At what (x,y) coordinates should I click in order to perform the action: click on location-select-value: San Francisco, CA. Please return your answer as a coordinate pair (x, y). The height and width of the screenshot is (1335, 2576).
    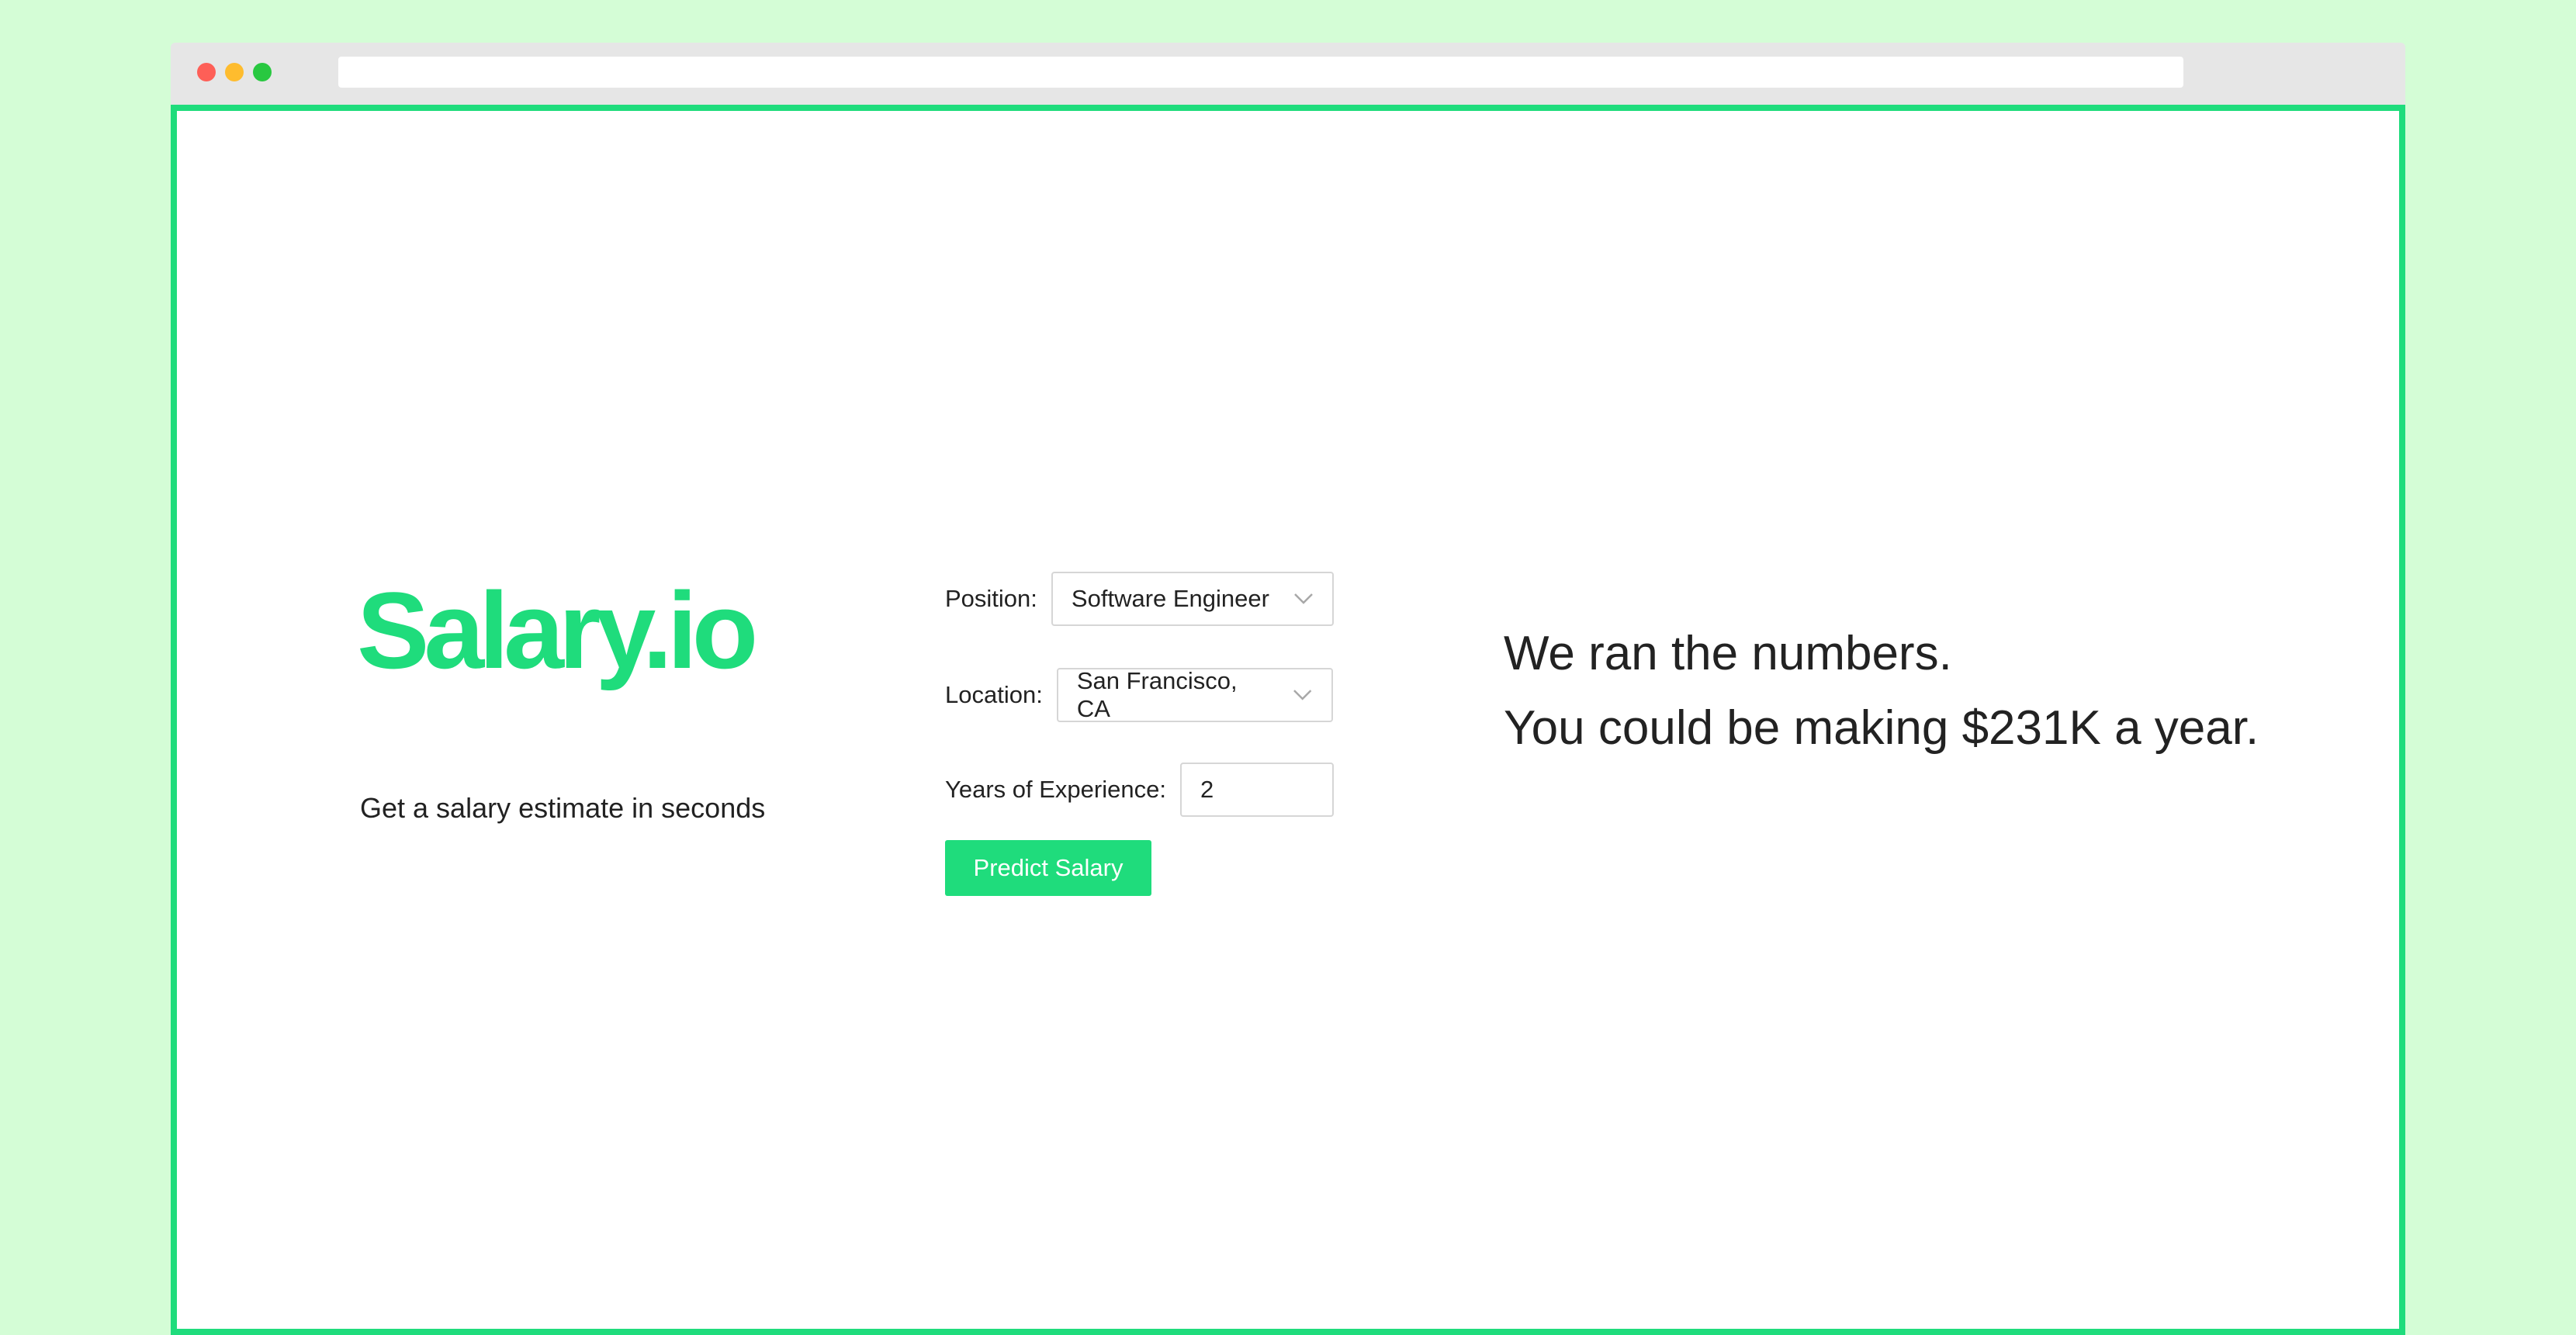
    Looking at the image, I should click on (1157, 694).